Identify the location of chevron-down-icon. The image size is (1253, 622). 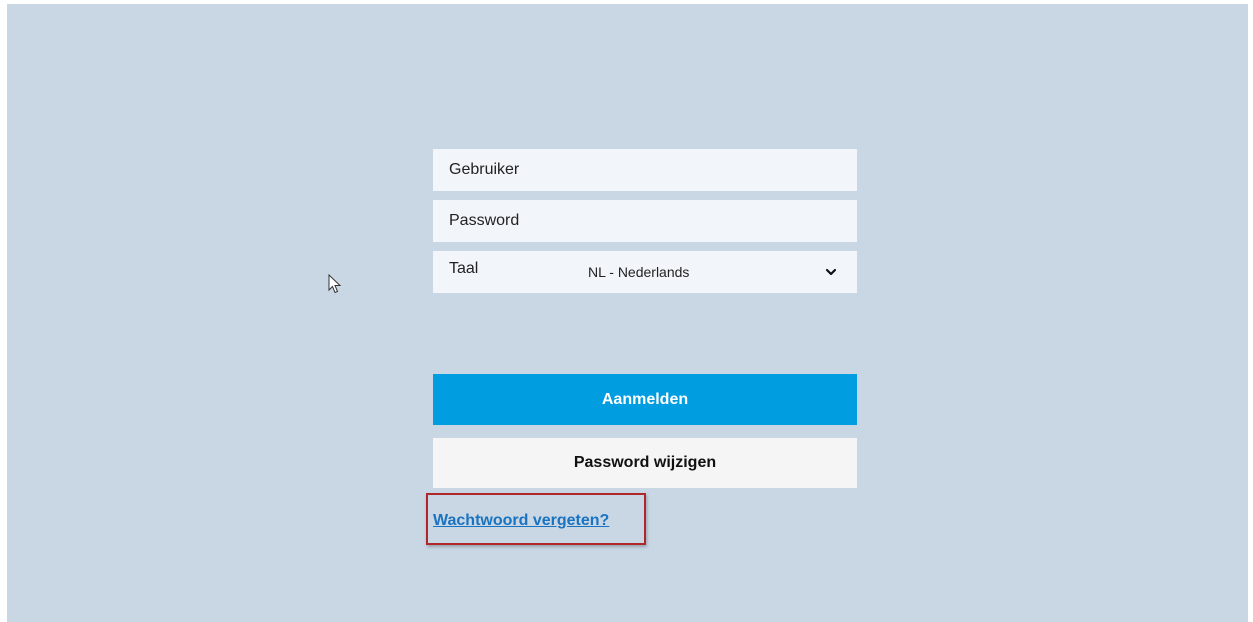
(831, 272).